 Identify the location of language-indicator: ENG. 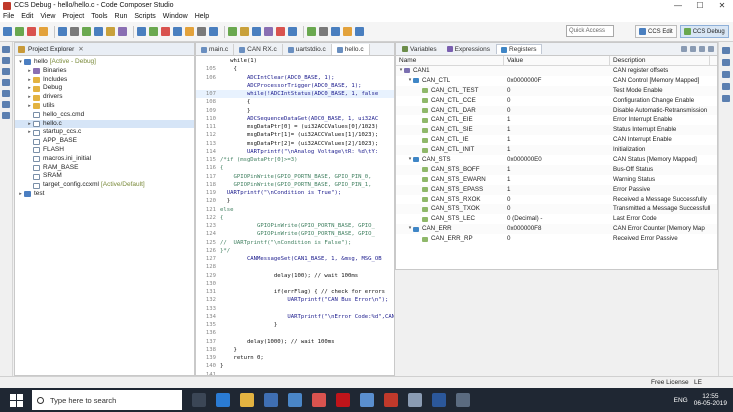
(681, 400).